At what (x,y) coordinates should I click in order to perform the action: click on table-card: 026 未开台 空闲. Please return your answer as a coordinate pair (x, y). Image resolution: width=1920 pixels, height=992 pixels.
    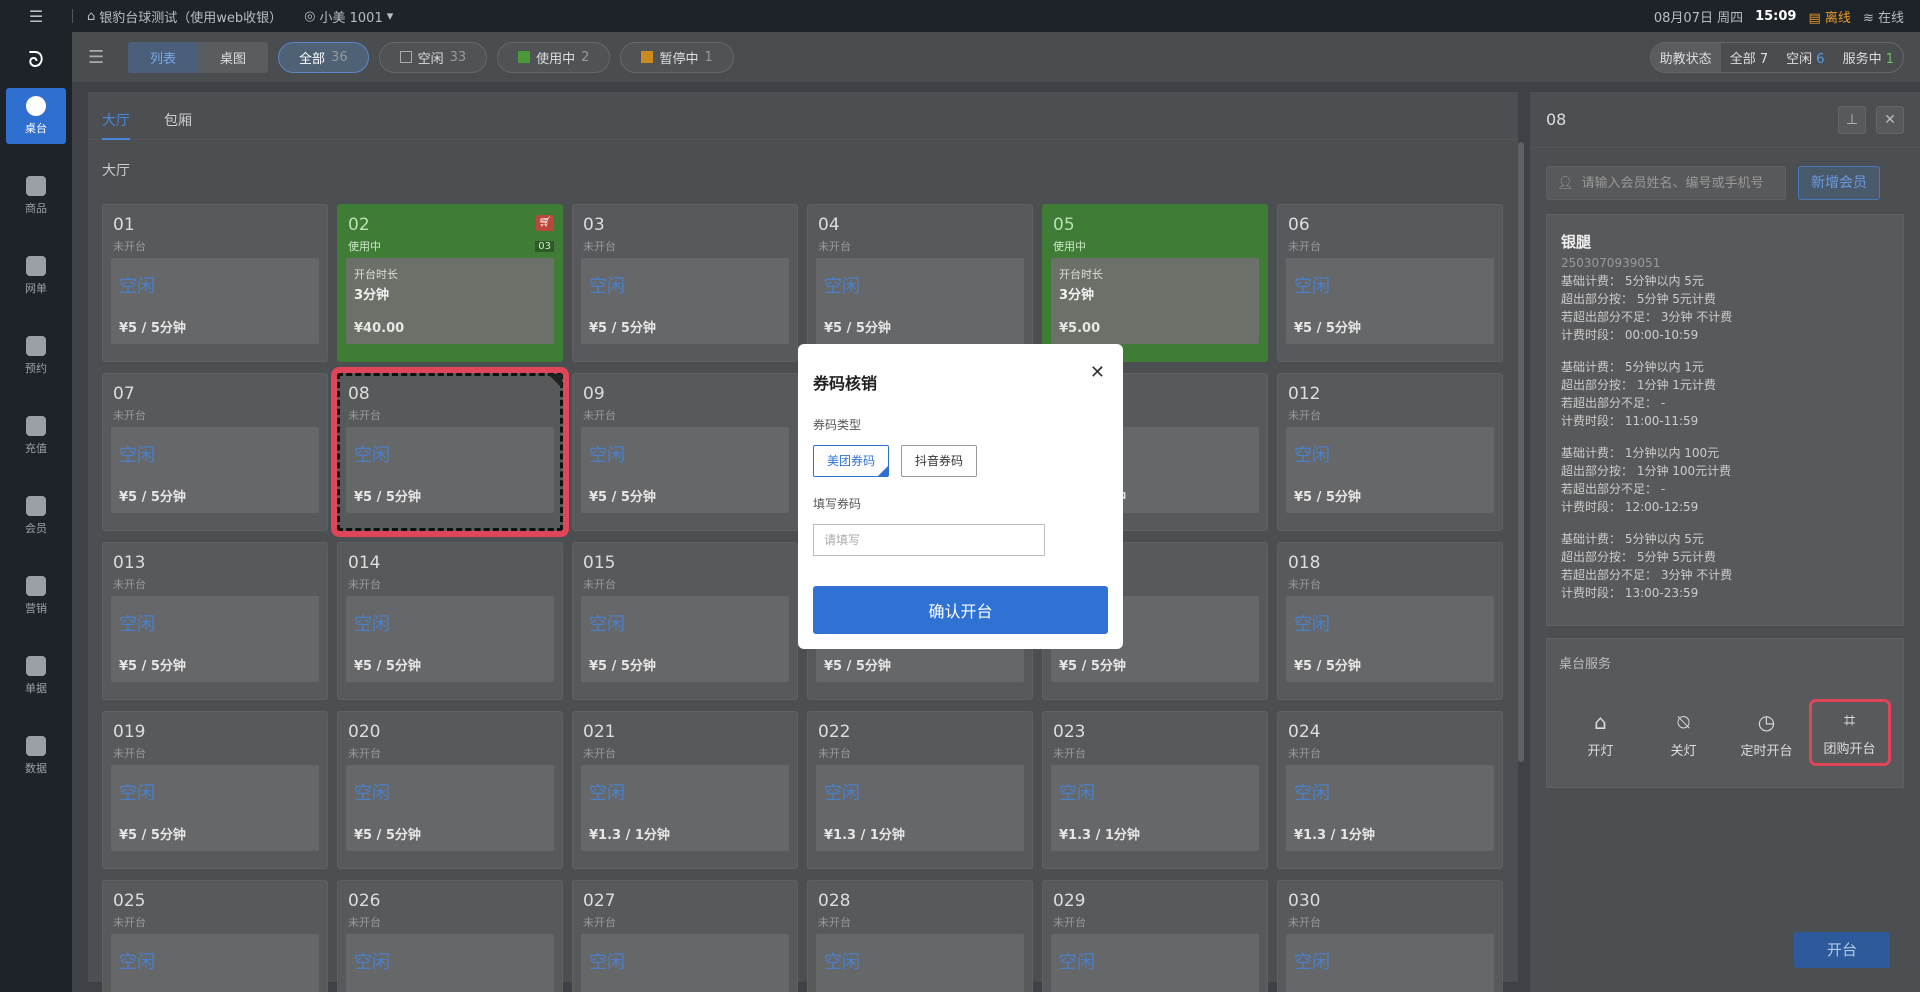
    Looking at the image, I should click on (450, 936).